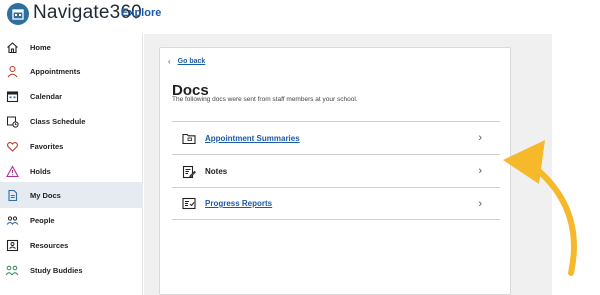 The height and width of the screenshot is (295, 600). What do you see at coordinates (216, 171) in the screenshot?
I see `doc-label: Notes` at bounding box center [216, 171].